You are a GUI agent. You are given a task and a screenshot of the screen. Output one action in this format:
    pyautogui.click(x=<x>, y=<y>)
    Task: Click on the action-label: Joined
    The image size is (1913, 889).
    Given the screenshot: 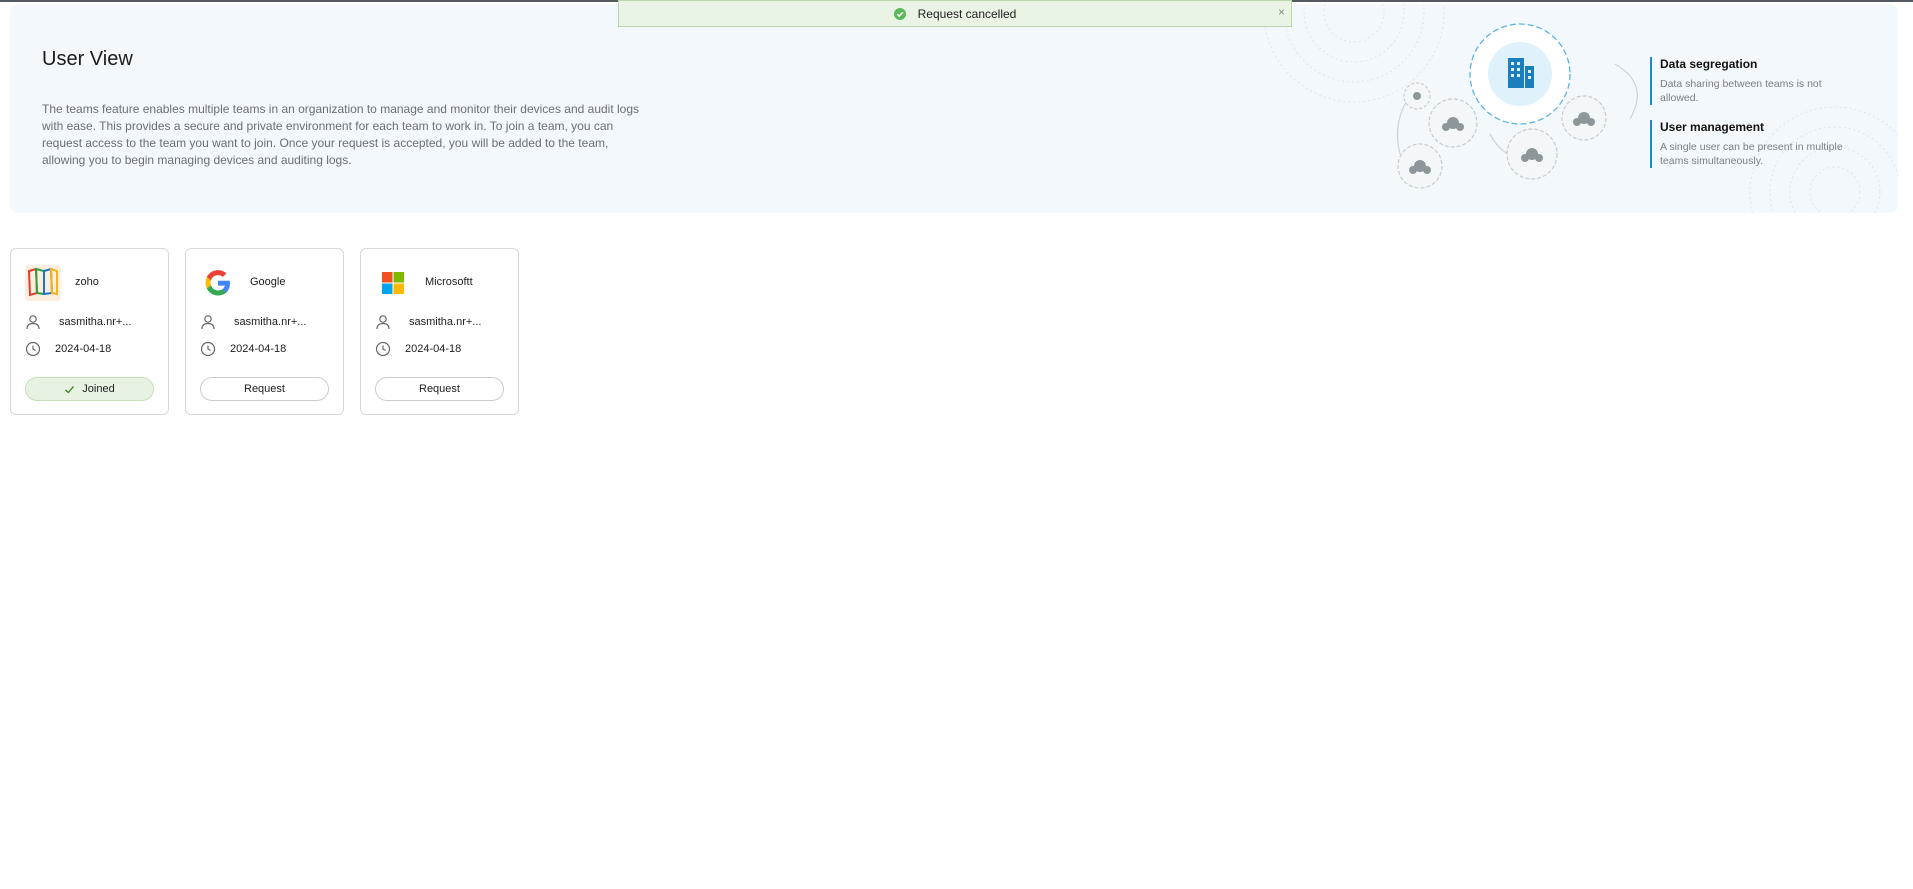 What is the action you would take?
    pyautogui.click(x=98, y=389)
    